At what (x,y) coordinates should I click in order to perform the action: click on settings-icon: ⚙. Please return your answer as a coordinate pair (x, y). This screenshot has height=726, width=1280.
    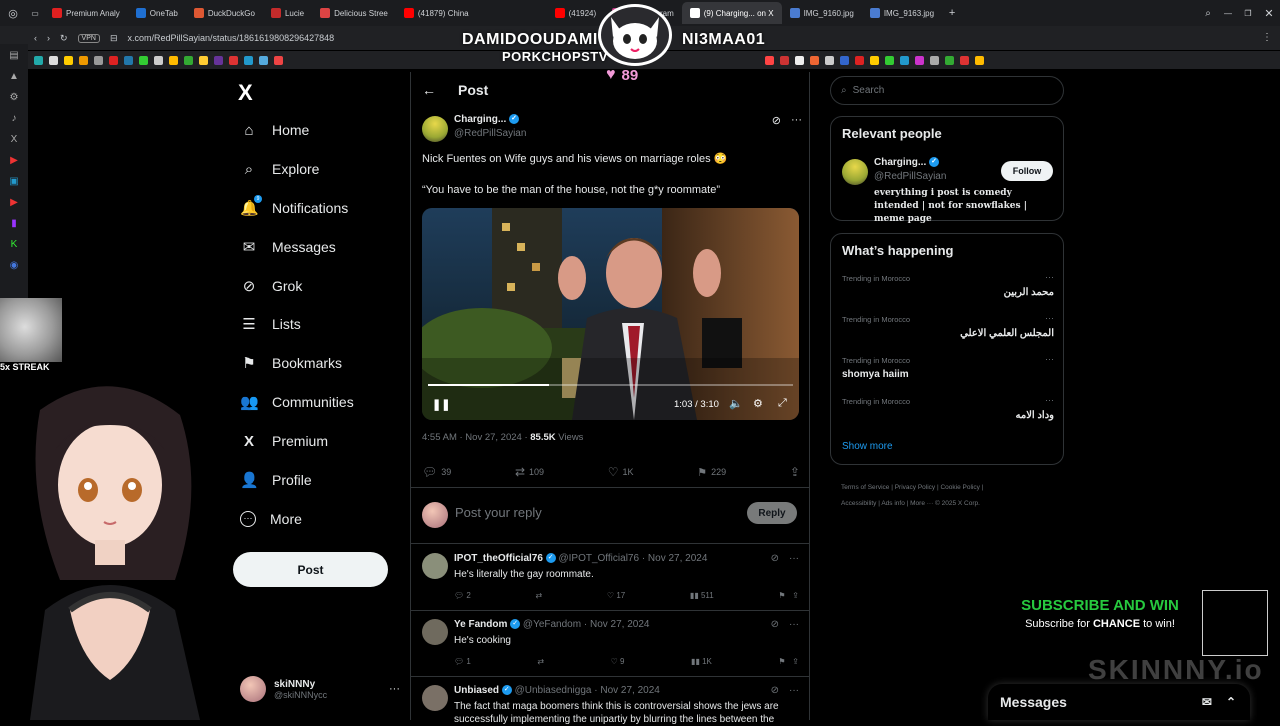
    Looking at the image, I should click on (14, 97).